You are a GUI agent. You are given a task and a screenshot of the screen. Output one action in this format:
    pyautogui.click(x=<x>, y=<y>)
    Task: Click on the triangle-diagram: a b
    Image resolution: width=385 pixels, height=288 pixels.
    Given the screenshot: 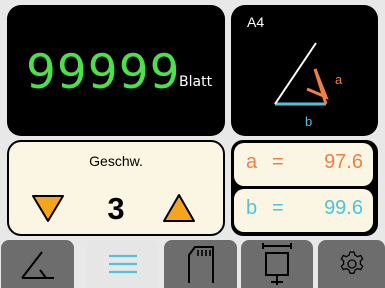 What is the action you would take?
    pyautogui.click(x=308, y=85)
    